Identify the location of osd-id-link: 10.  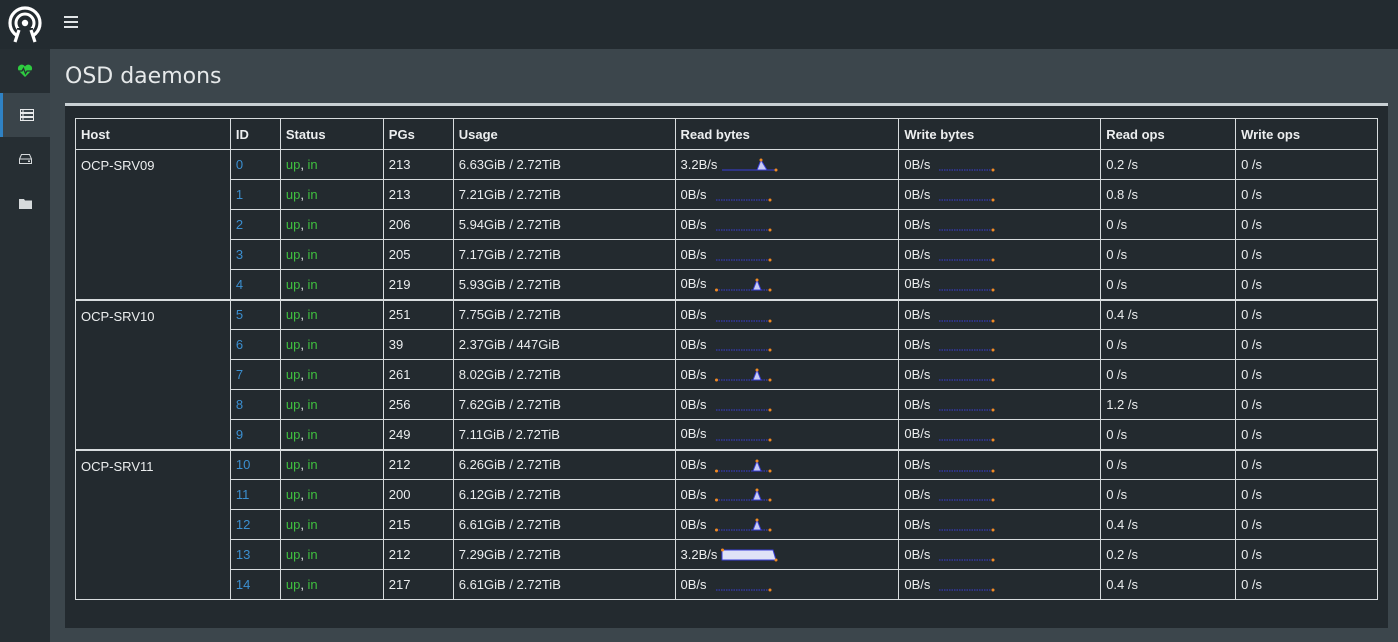
(243, 464).